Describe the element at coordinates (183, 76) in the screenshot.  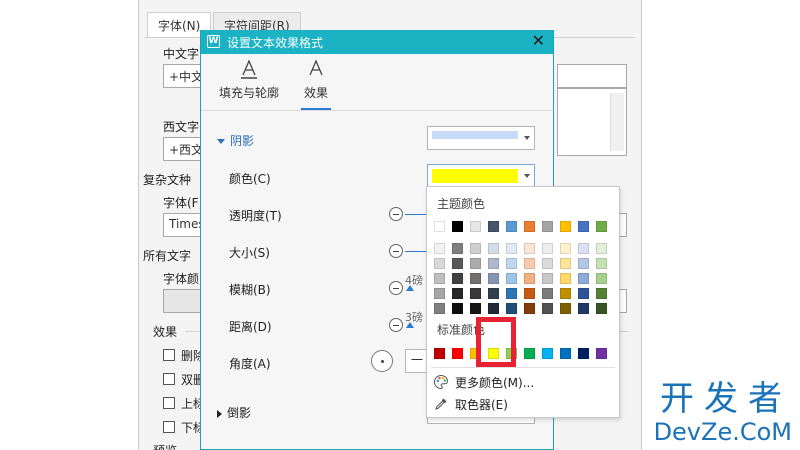
I see `chinese-font-input: +中文` at that location.